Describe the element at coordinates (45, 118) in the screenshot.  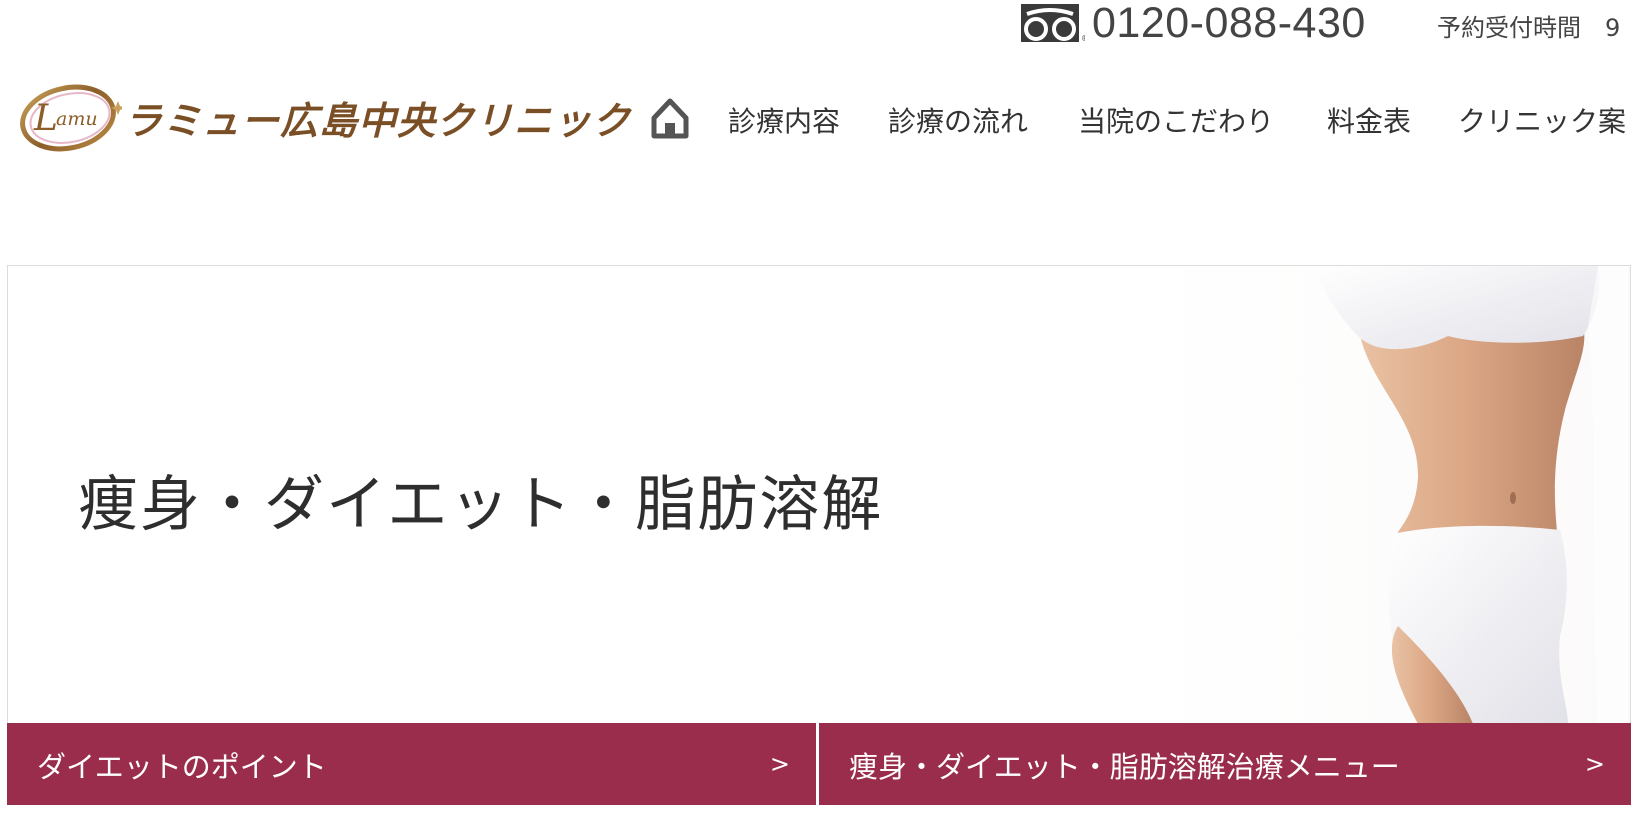
I see `svg-text: L` at that location.